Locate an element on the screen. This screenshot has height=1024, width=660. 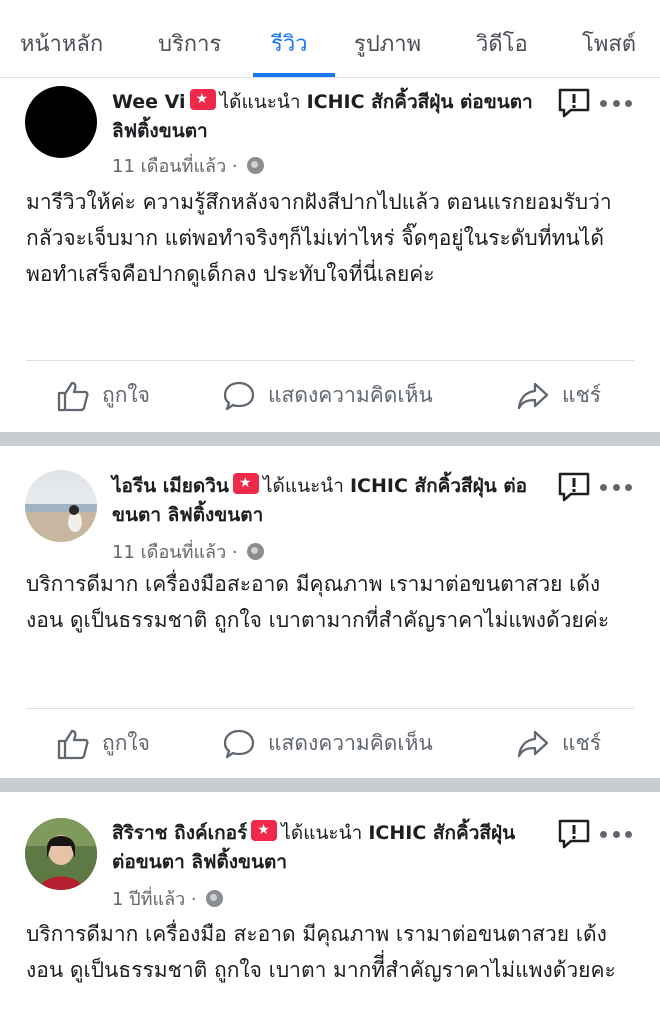
tab-home: หน้าหลัก is located at coordinates (61, 43).